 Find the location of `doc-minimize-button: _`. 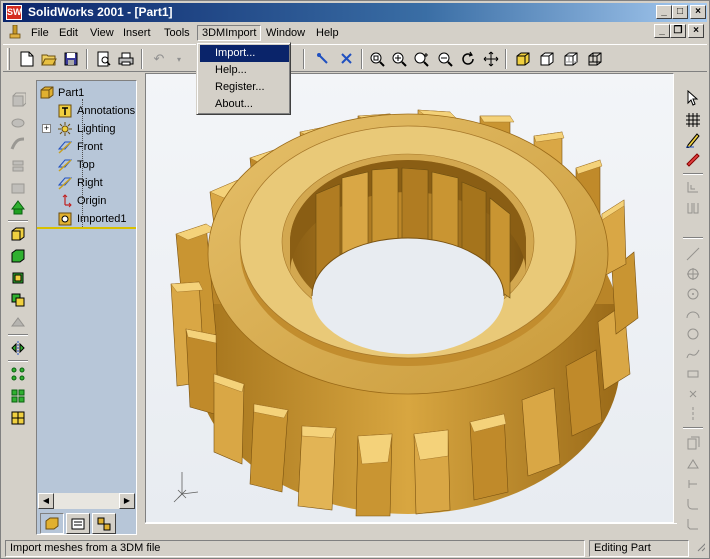

doc-minimize-button: _ is located at coordinates (662, 31).